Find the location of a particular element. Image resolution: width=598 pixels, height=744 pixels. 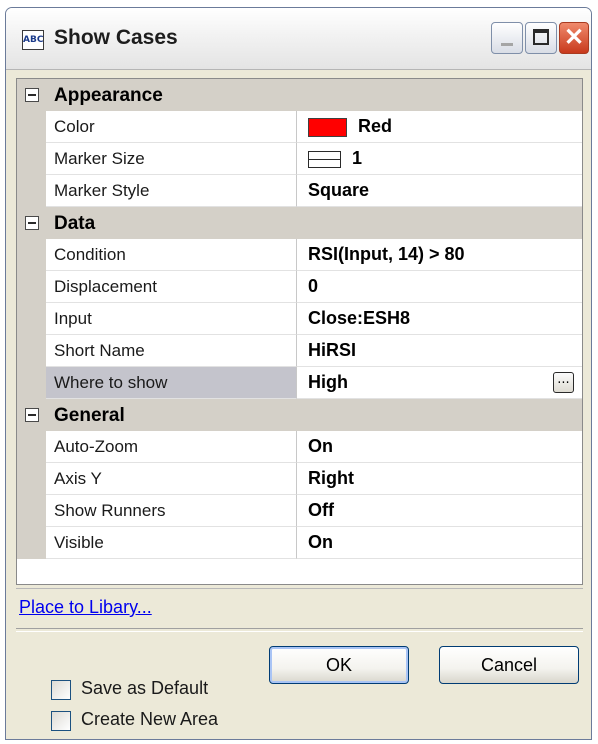

property-row-show-runners: Show Runners Off is located at coordinates (299, 511).